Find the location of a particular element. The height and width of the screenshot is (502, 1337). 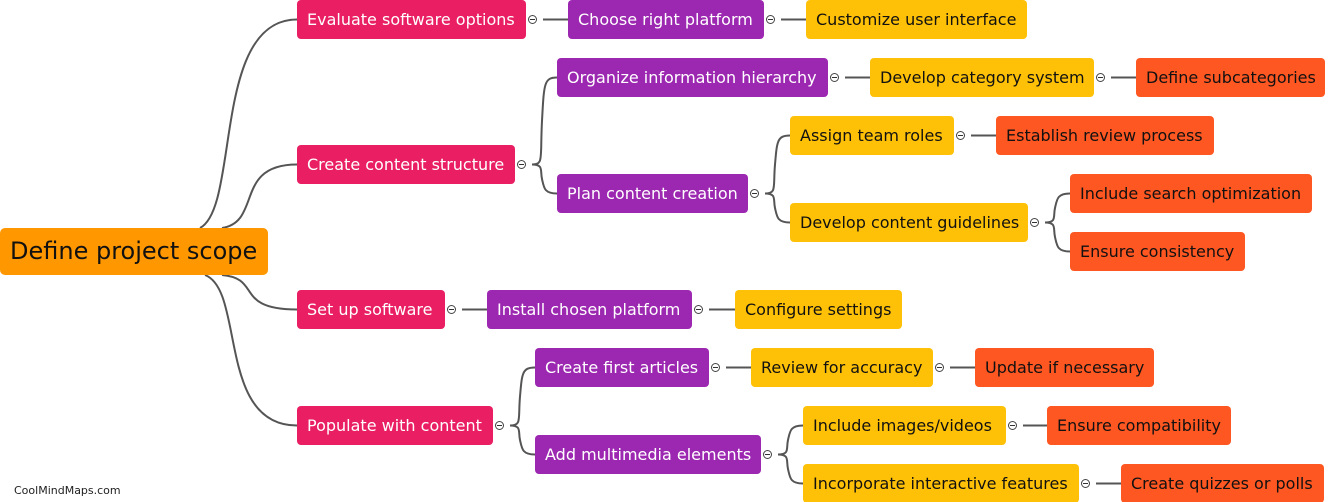

node-create-content-structure: Create content structure is located at coordinates (406, 164).